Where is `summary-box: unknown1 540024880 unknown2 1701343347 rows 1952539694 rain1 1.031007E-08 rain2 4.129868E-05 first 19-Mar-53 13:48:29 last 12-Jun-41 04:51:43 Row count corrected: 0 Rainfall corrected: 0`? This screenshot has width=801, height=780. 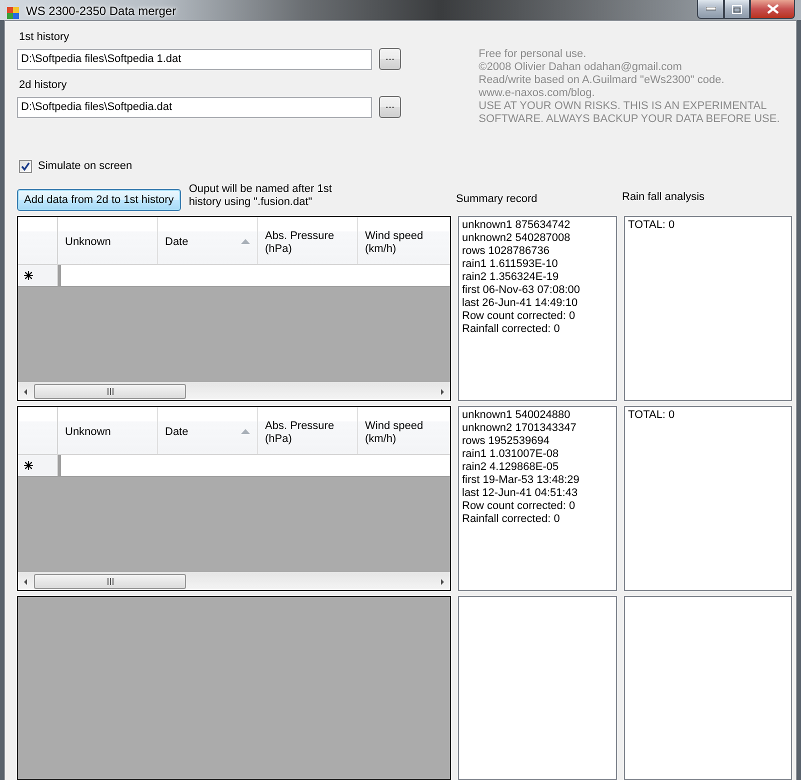 summary-box: unknown1 540024880 unknown2 1701343347 rows 1952539694 rain1 1.031007E-08 rain2 4.129868E-05 first 19-Mar-53 13:48:29 last 12-Jun-41 04:51:43 Row count corrected: 0 Rainfall corrected: 0 is located at coordinates (537, 498).